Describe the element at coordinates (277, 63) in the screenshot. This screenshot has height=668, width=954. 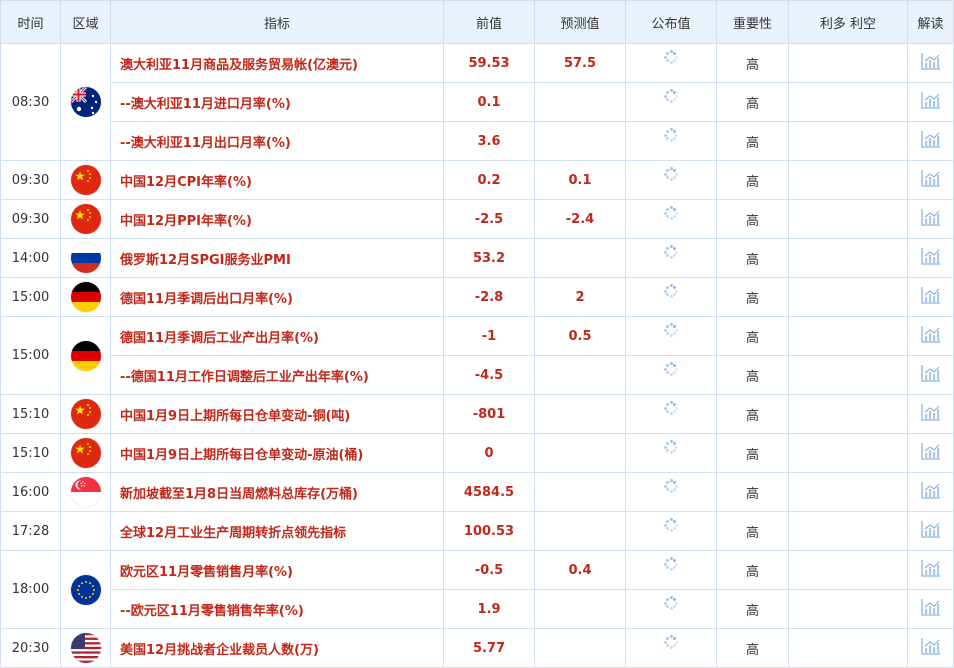
I see `indicator-link: 澳大利亚11月商品及服务贸易帐(亿澳元)` at that location.